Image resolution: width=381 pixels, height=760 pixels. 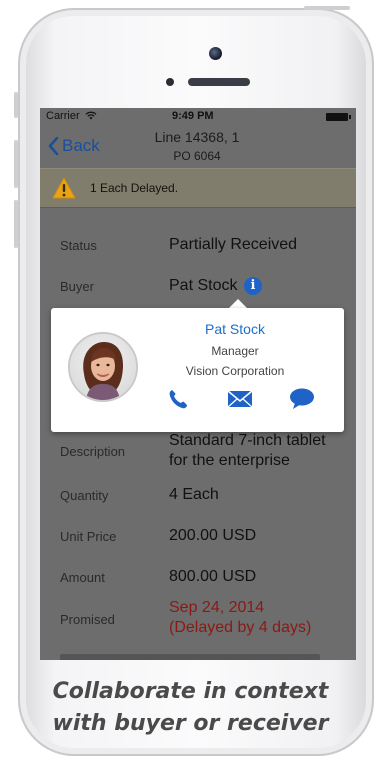 I want to click on contact-title: Manager, so click(x=235, y=351).